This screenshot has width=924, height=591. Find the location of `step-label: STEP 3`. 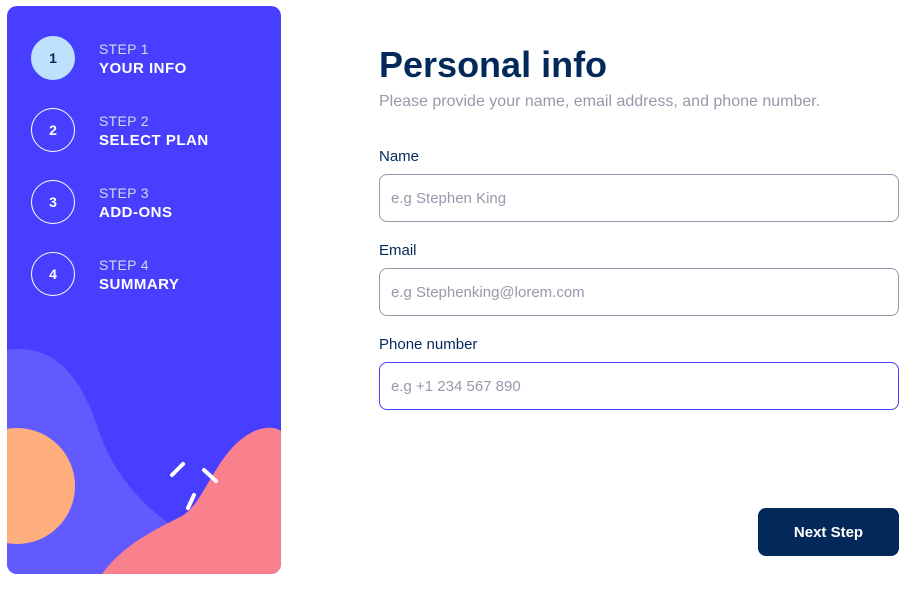

step-label: STEP 3 is located at coordinates (124, 193).